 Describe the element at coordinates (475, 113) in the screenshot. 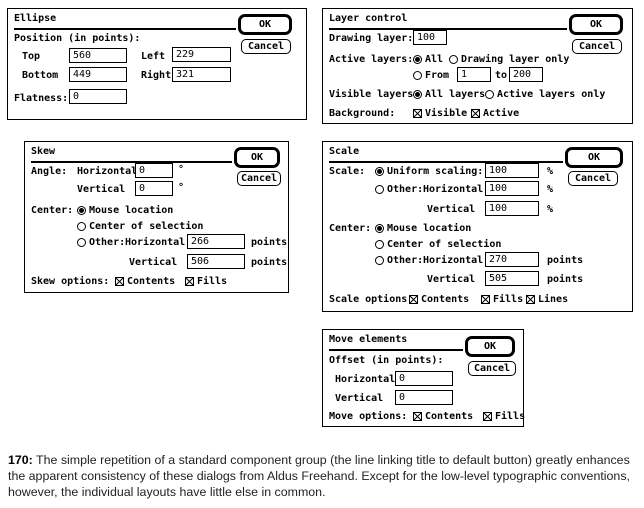

I see `checkbox-active` at that location.